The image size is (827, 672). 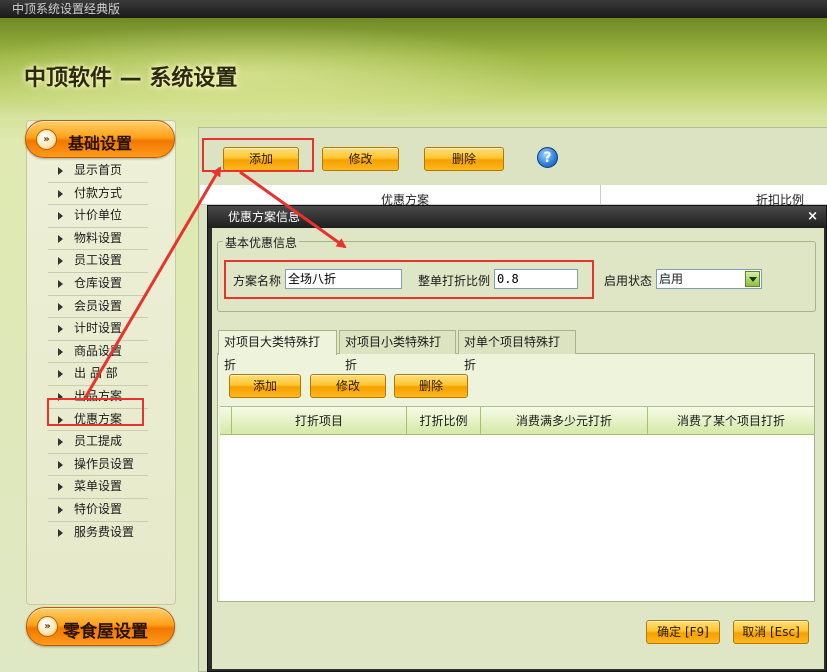 I want to click on status-select-value: 启用, so click(x=671, y=279).